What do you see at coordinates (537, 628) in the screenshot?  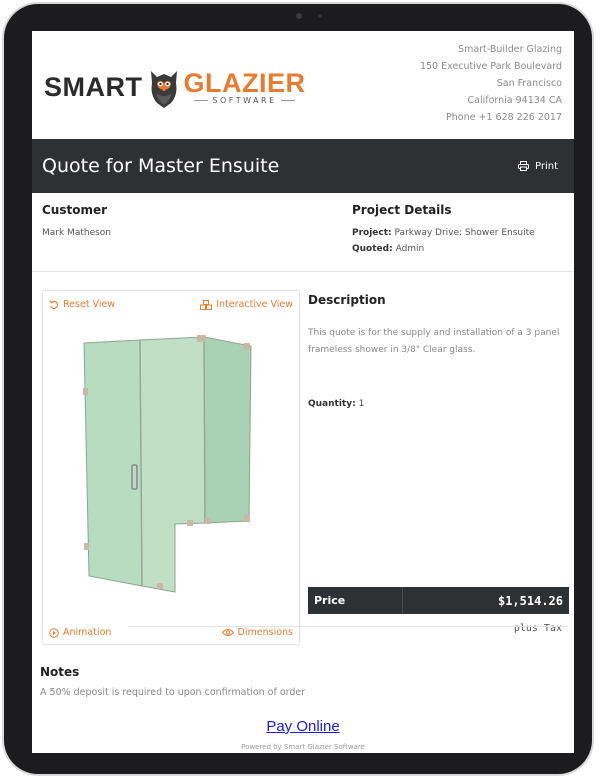 I see `tax-note: plus Tax` at bounding box center [537, 628].